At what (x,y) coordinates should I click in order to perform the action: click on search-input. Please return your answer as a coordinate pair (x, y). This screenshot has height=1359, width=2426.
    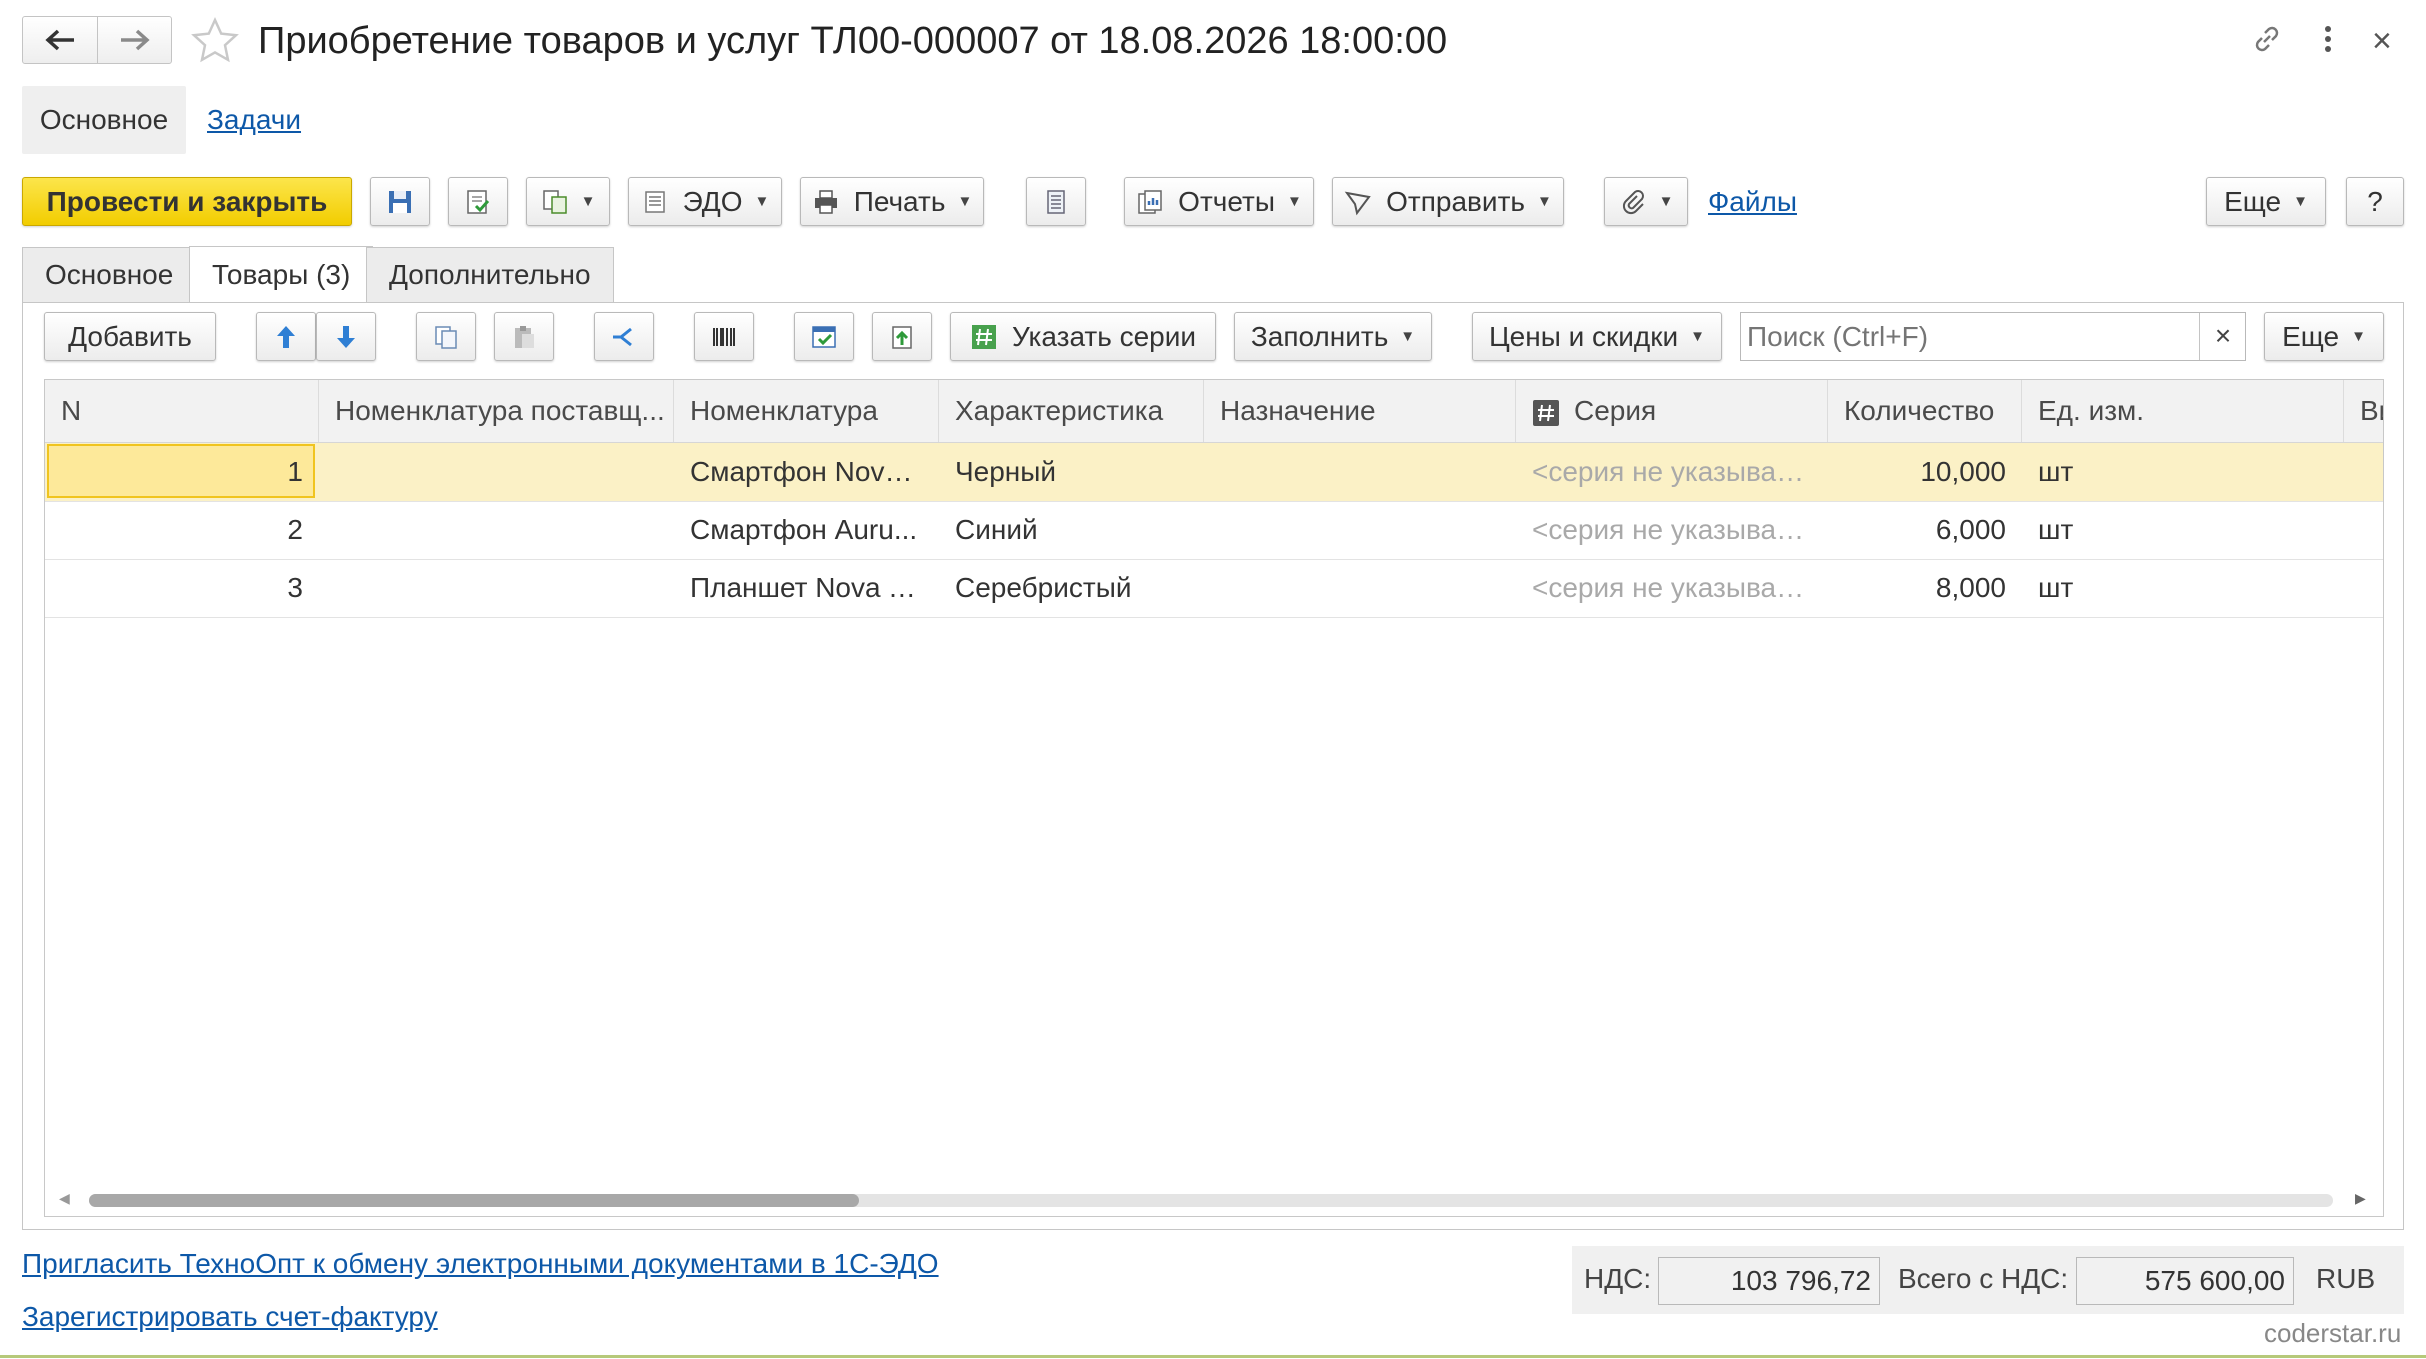
    Looking at the image, I should click on (1969, 336).